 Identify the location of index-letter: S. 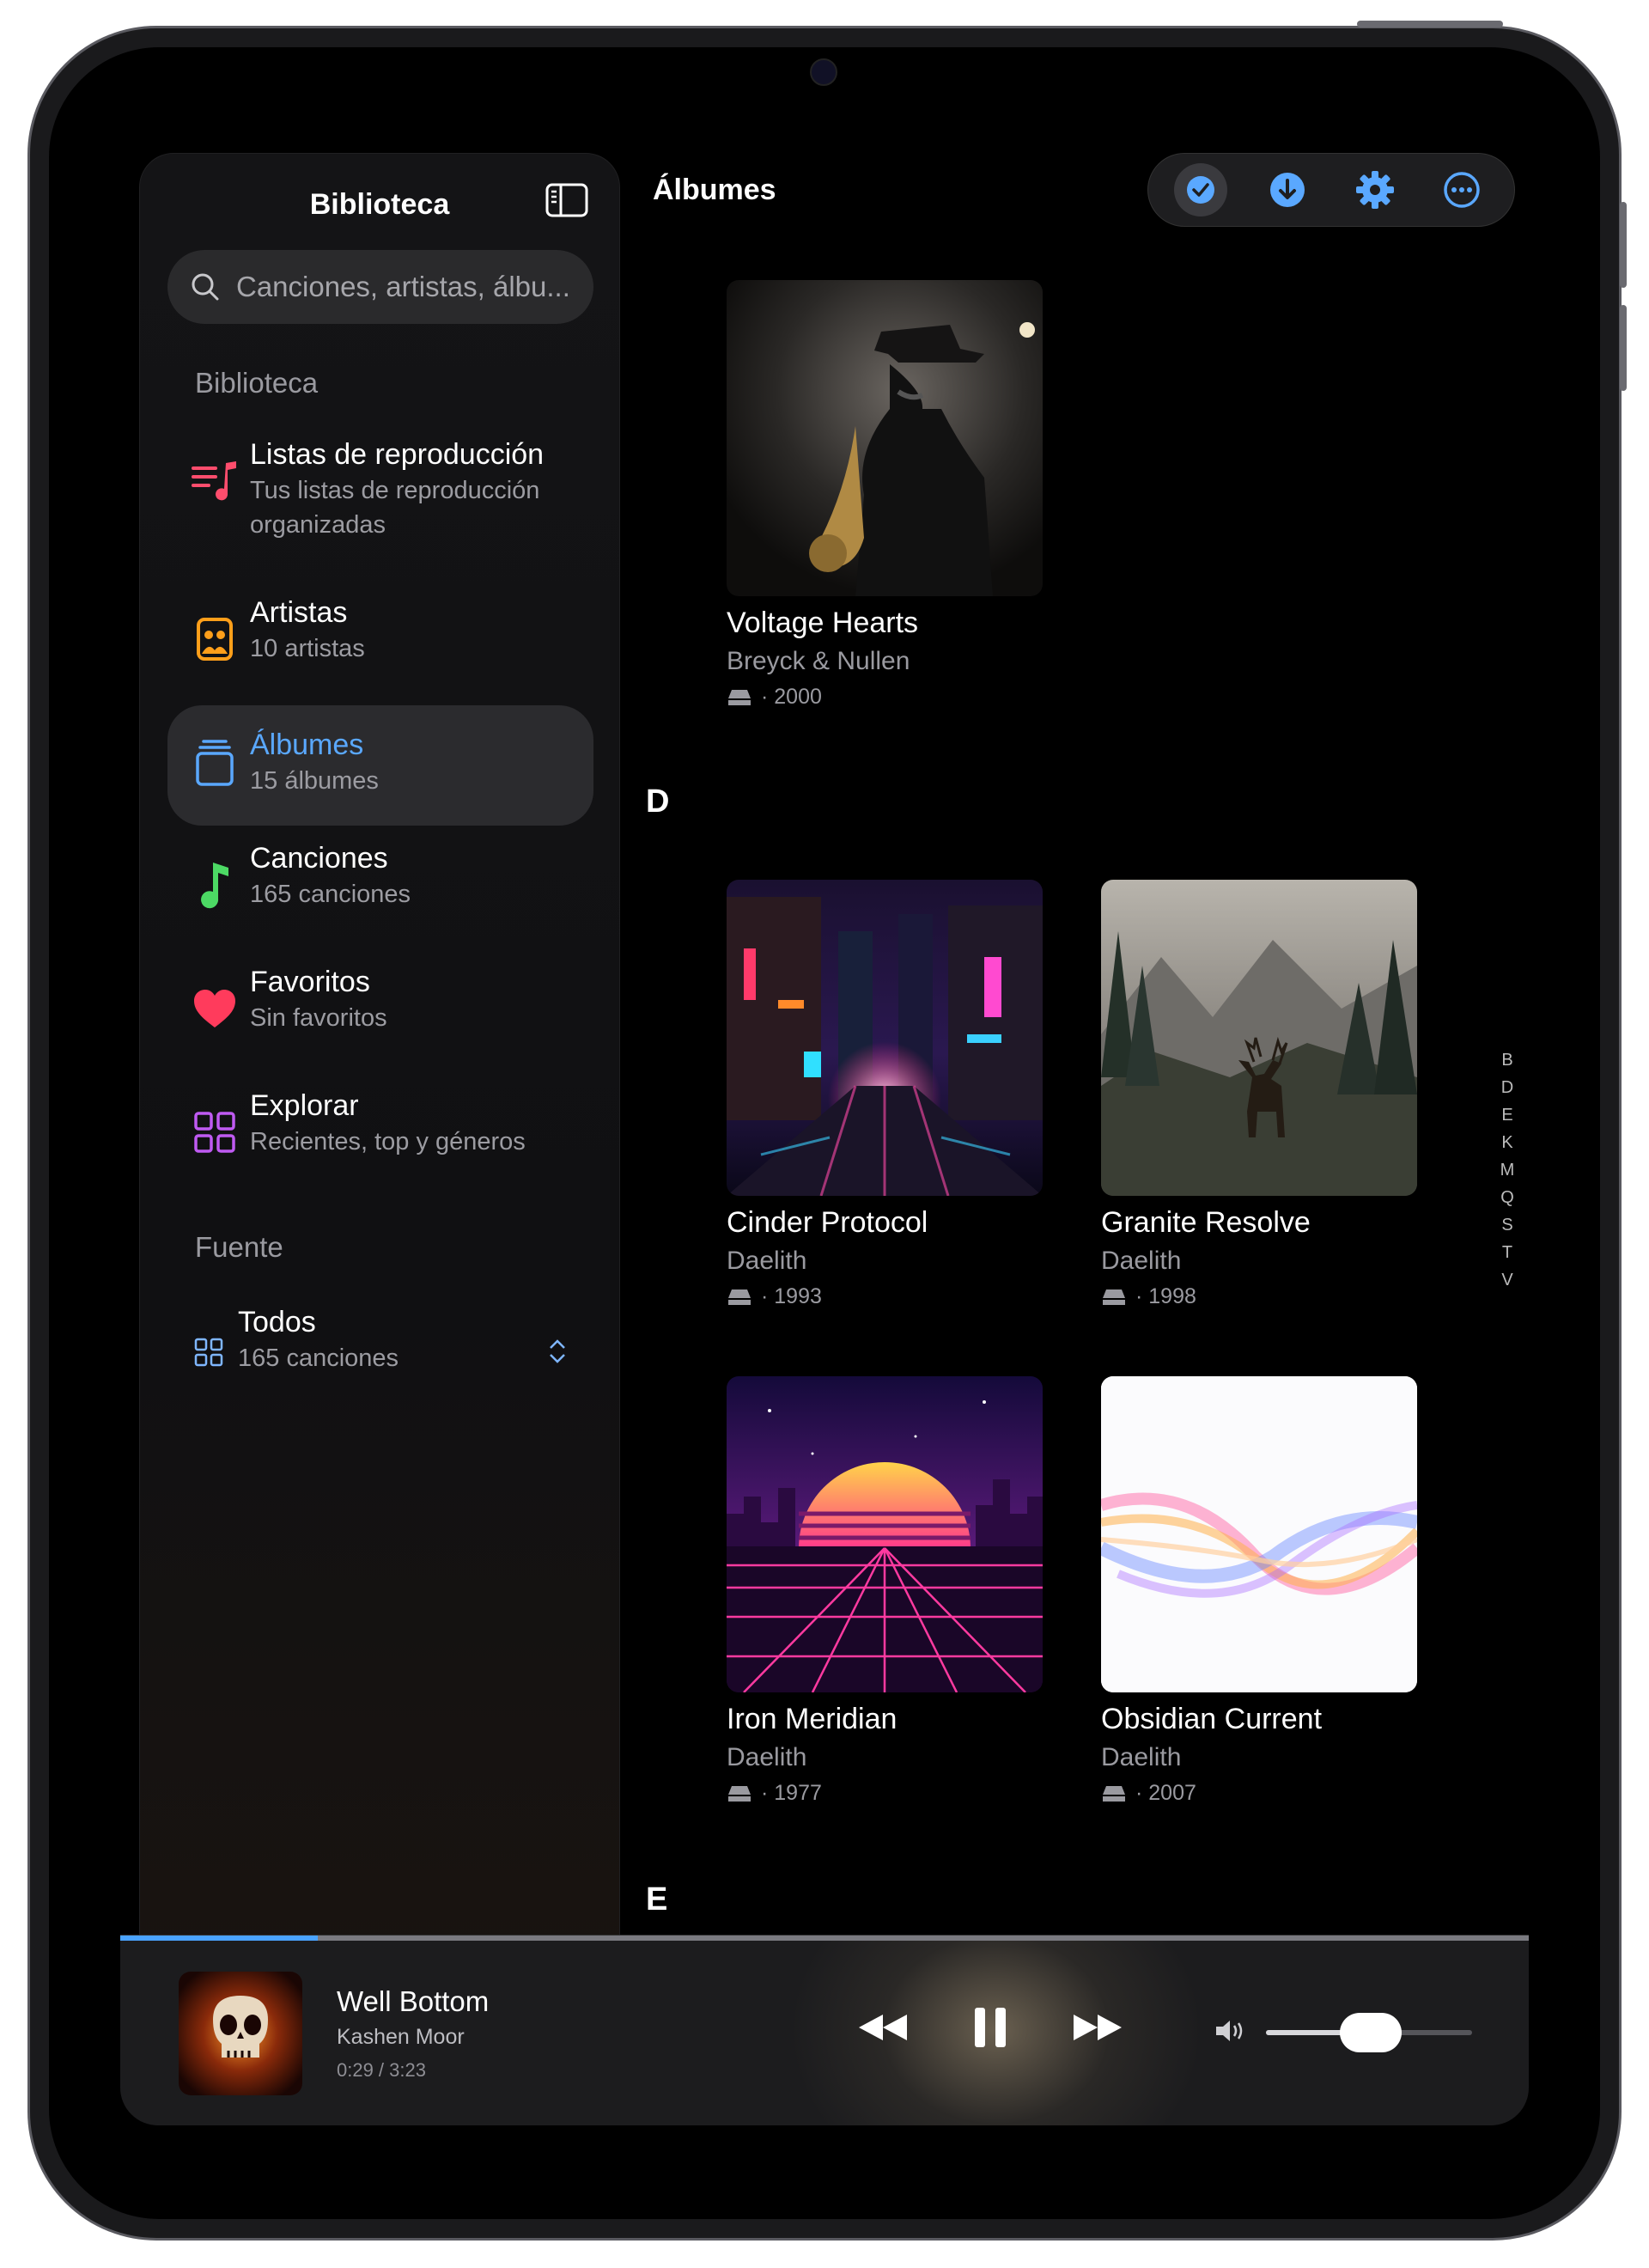
(1507, 1225).